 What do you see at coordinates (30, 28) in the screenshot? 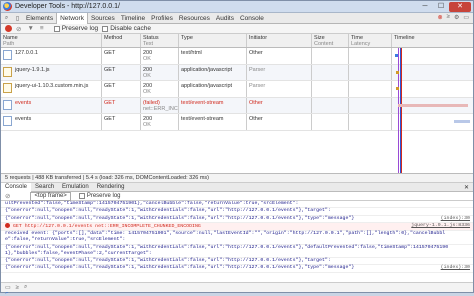
I see `filter-icon: ▼` at bounding box center [30, 28].